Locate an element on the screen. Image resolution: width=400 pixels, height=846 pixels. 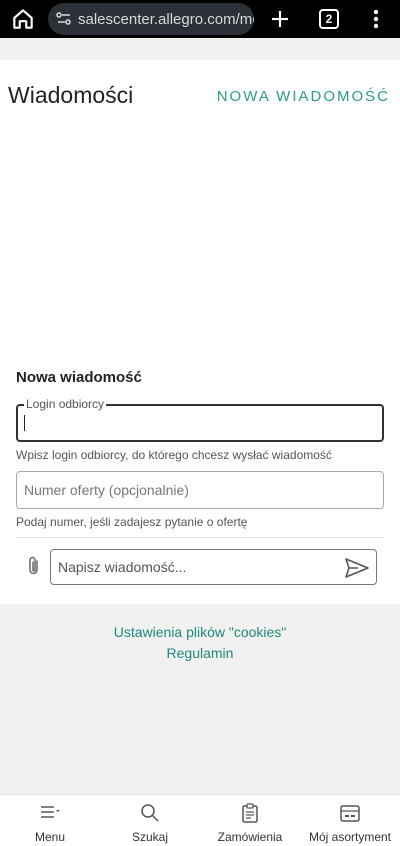
terms-link: Regulamin is located at coordinates (200, 653).